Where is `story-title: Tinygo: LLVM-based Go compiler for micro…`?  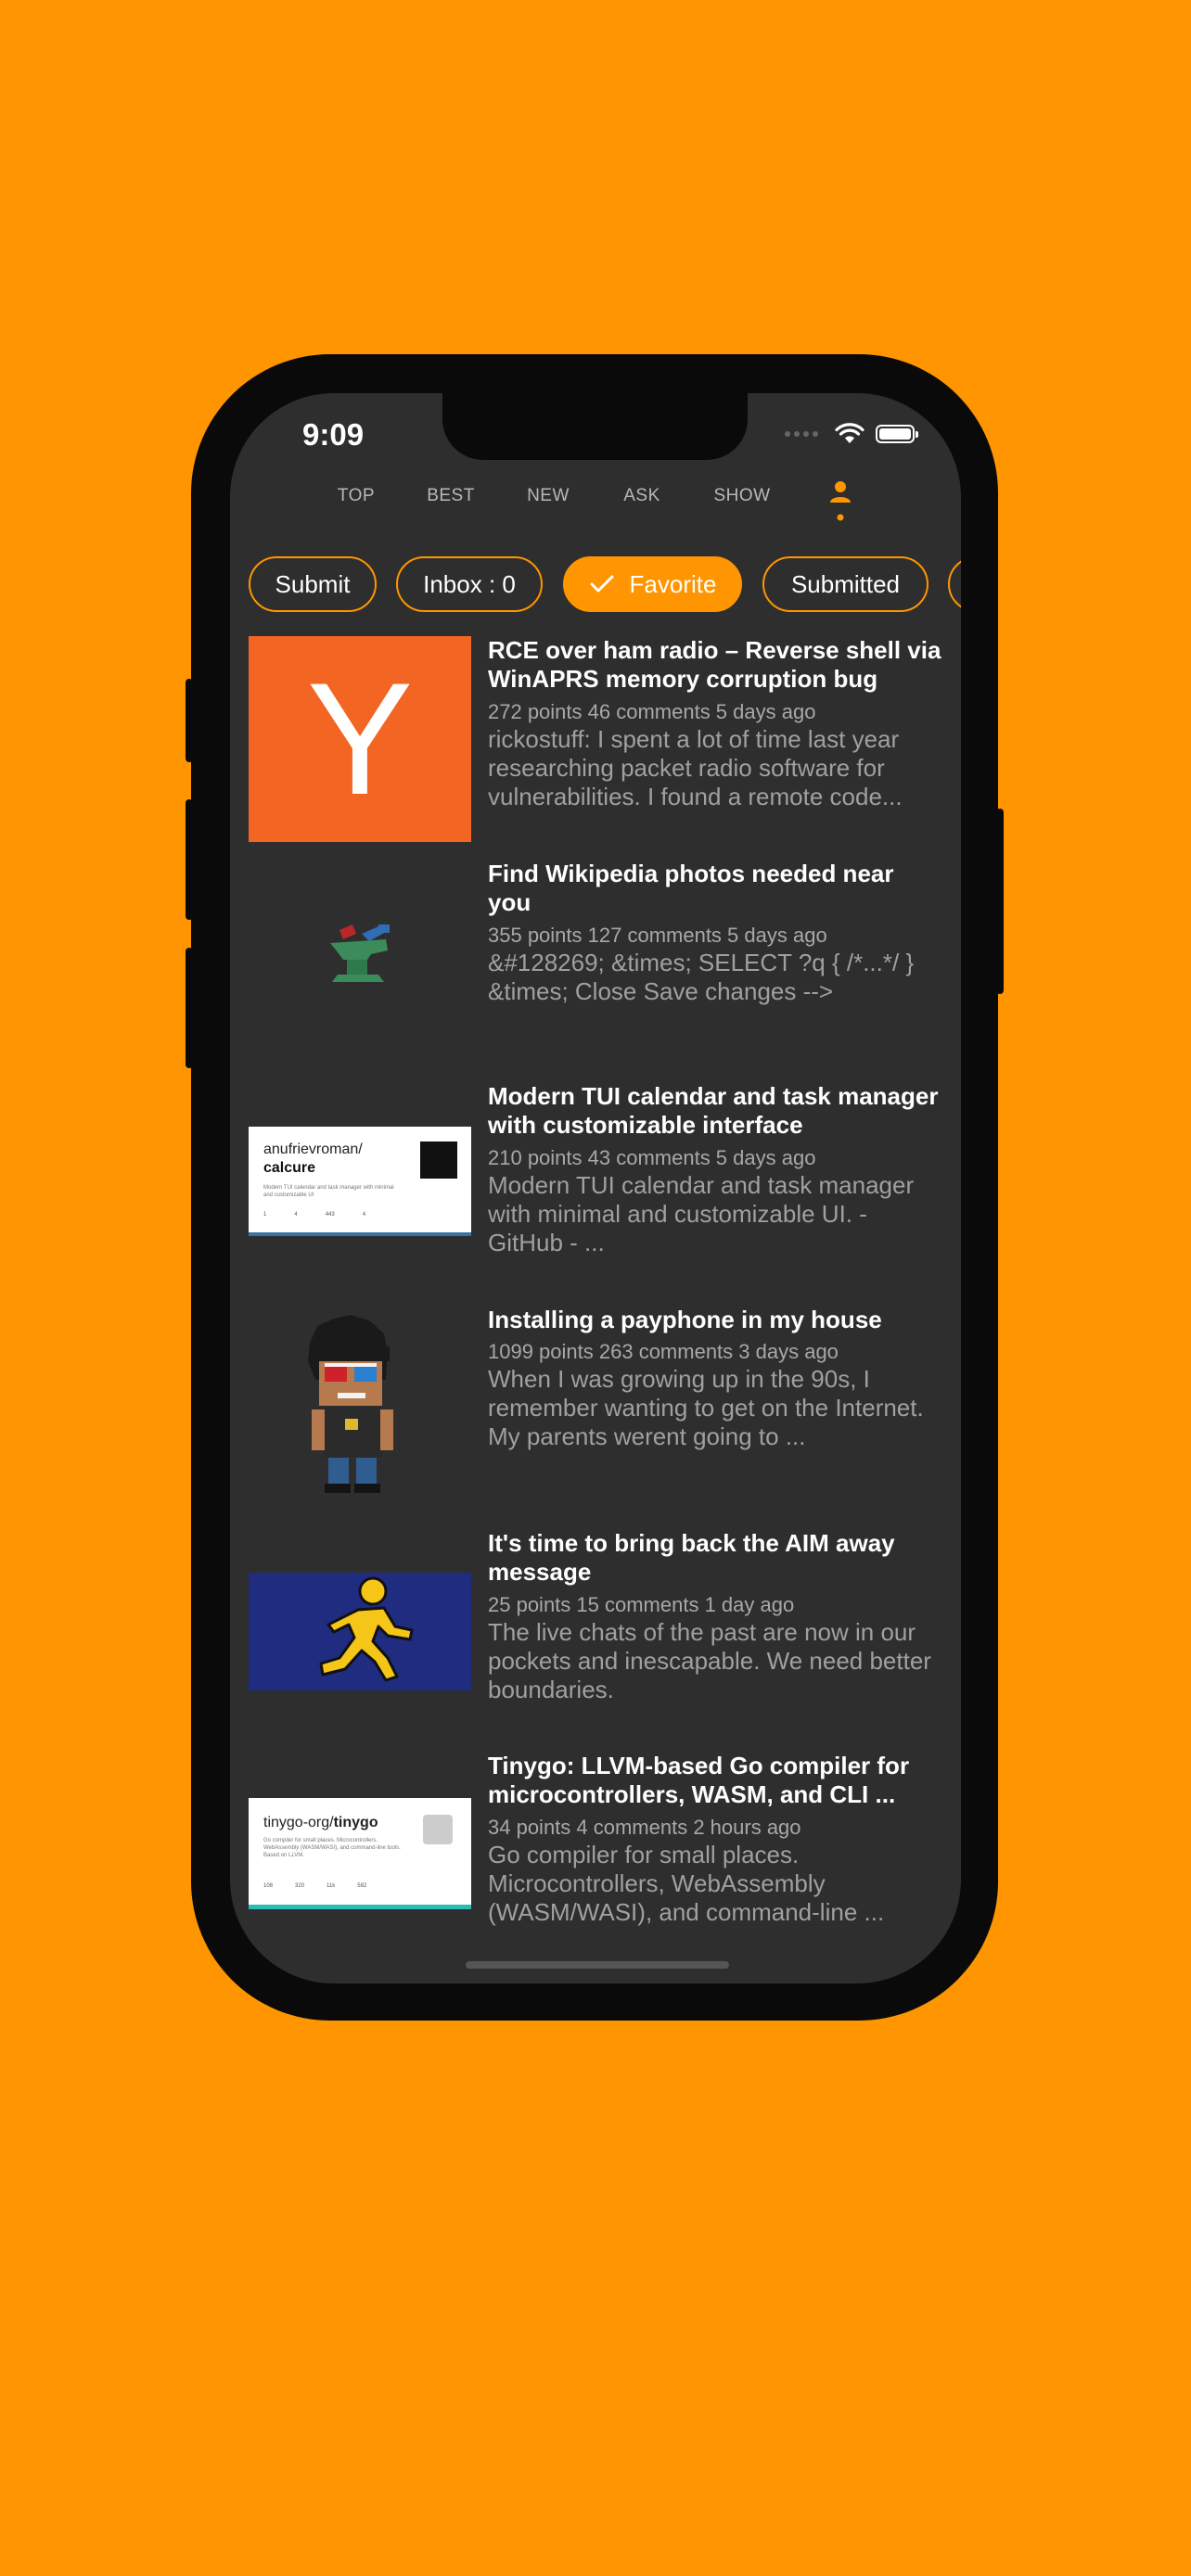
story-title: Tinygo: LLVM-based Go compiler for micro… is located at coordinates (699, 1780).